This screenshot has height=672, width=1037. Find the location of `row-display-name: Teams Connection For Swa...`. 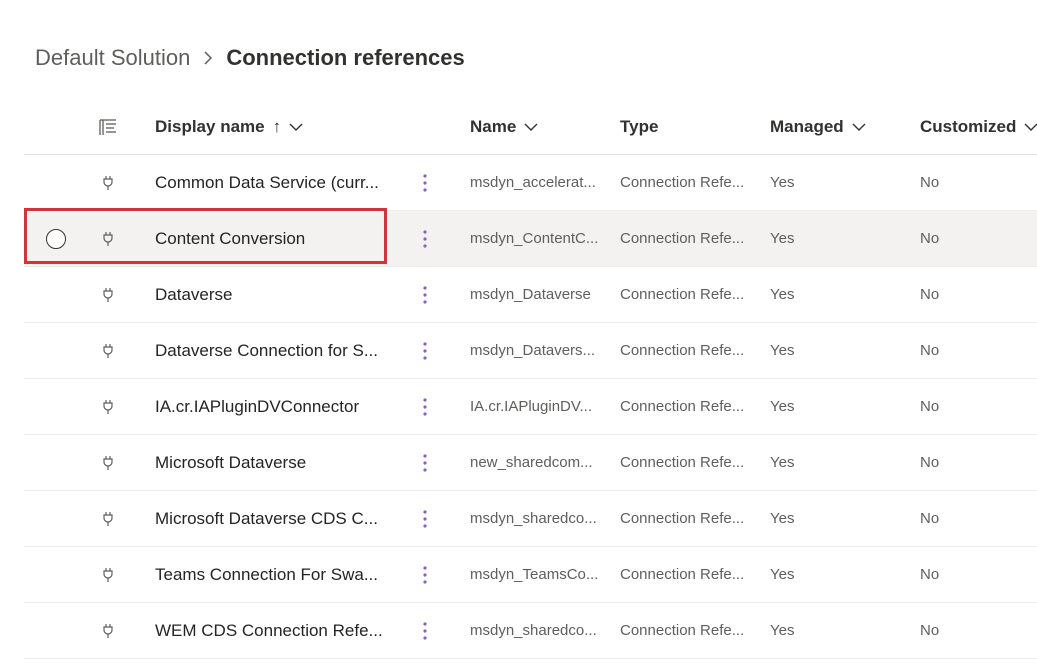

row-display-name: Teams Connection For Swa... is located at coordinates (285, 574).